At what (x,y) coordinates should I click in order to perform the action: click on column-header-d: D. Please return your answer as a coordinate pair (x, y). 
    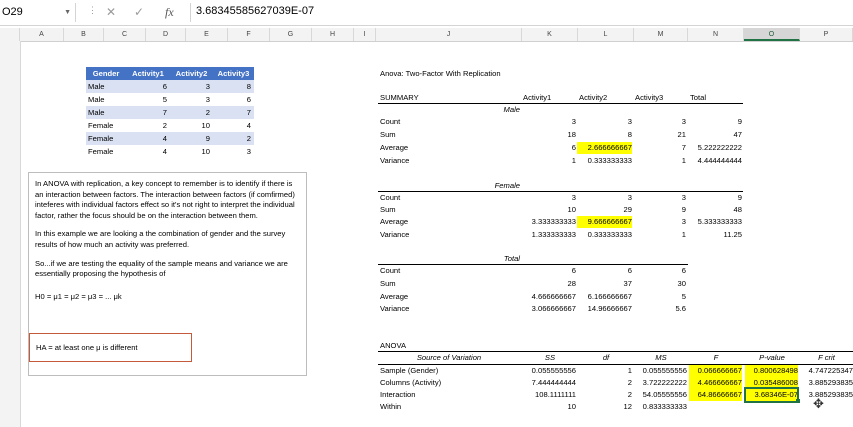
    Looking at the image, I should click on (166, 34).